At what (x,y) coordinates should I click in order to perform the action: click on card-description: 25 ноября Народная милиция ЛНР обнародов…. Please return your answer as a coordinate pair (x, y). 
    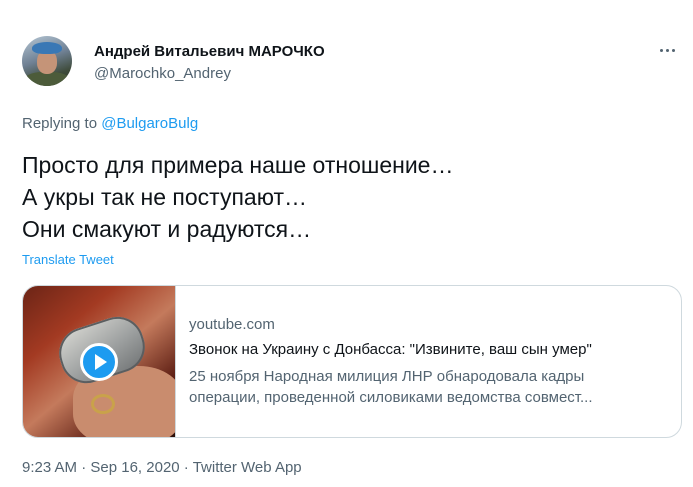
    Looking at the image, I should click on (429, 387).